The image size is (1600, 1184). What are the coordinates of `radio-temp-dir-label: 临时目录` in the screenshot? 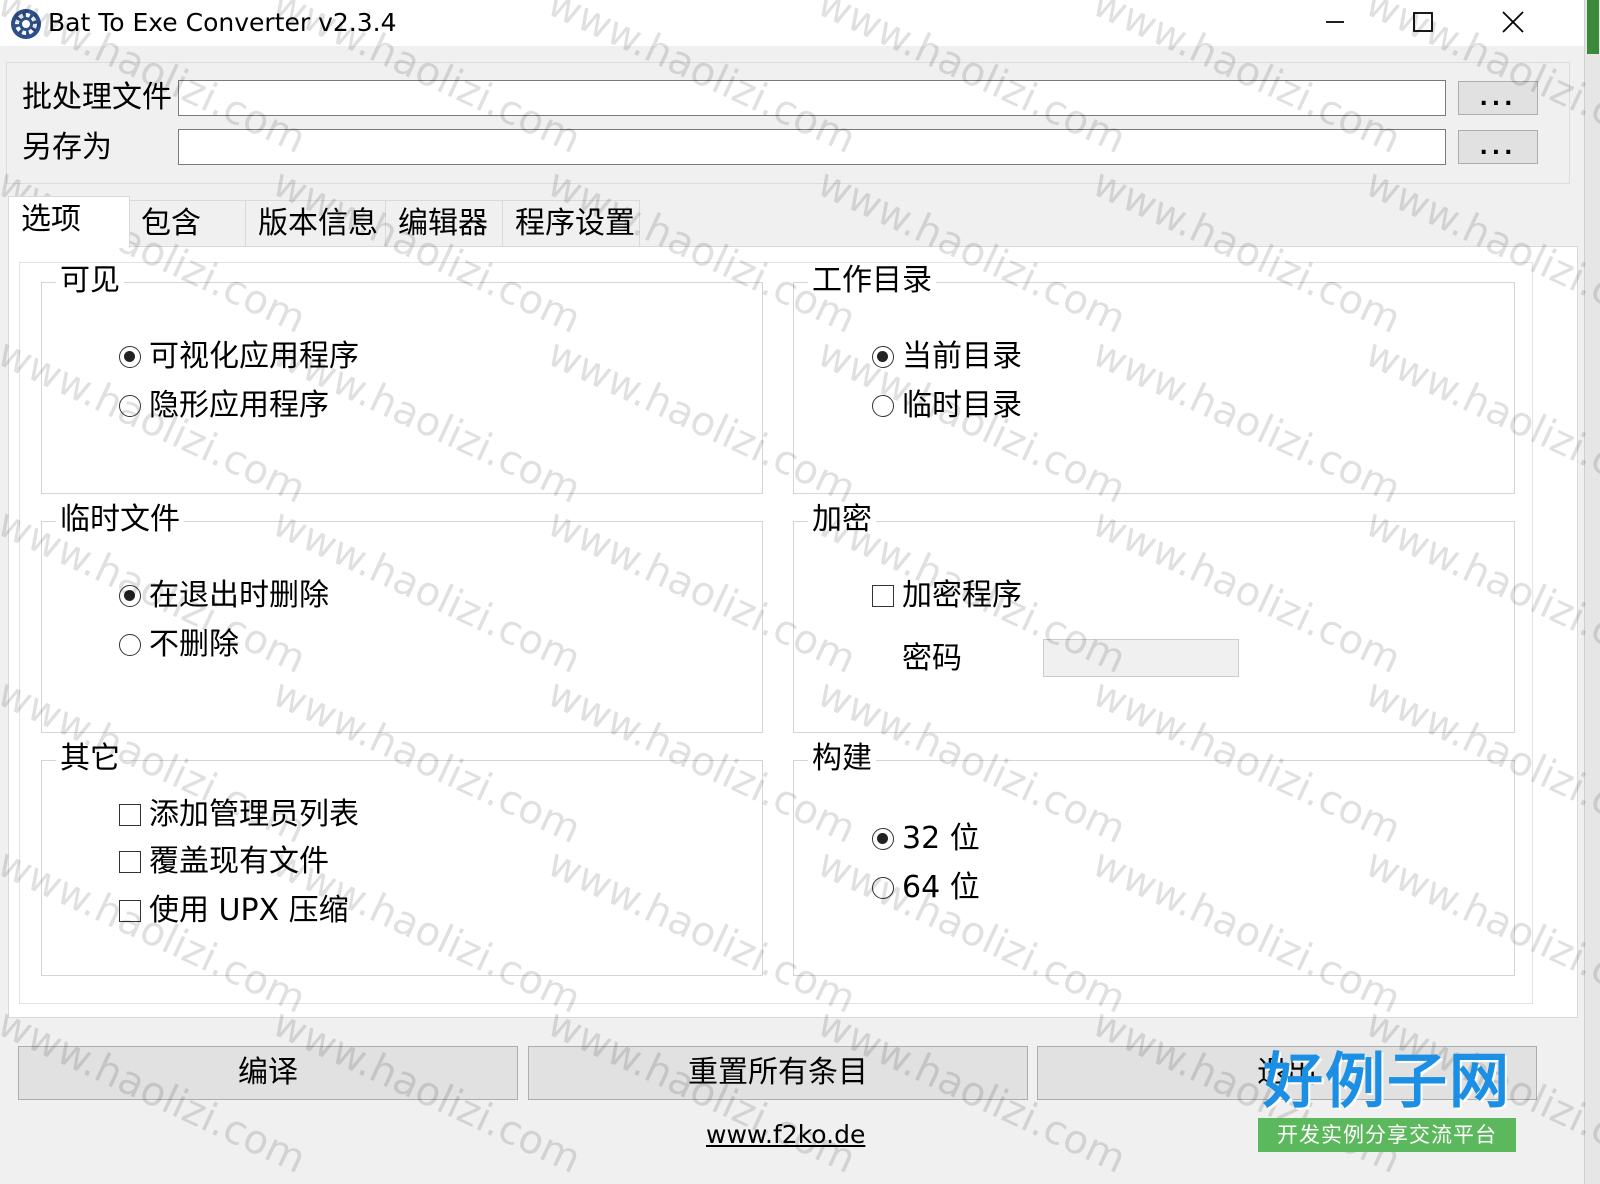 It's located at (962, 405).